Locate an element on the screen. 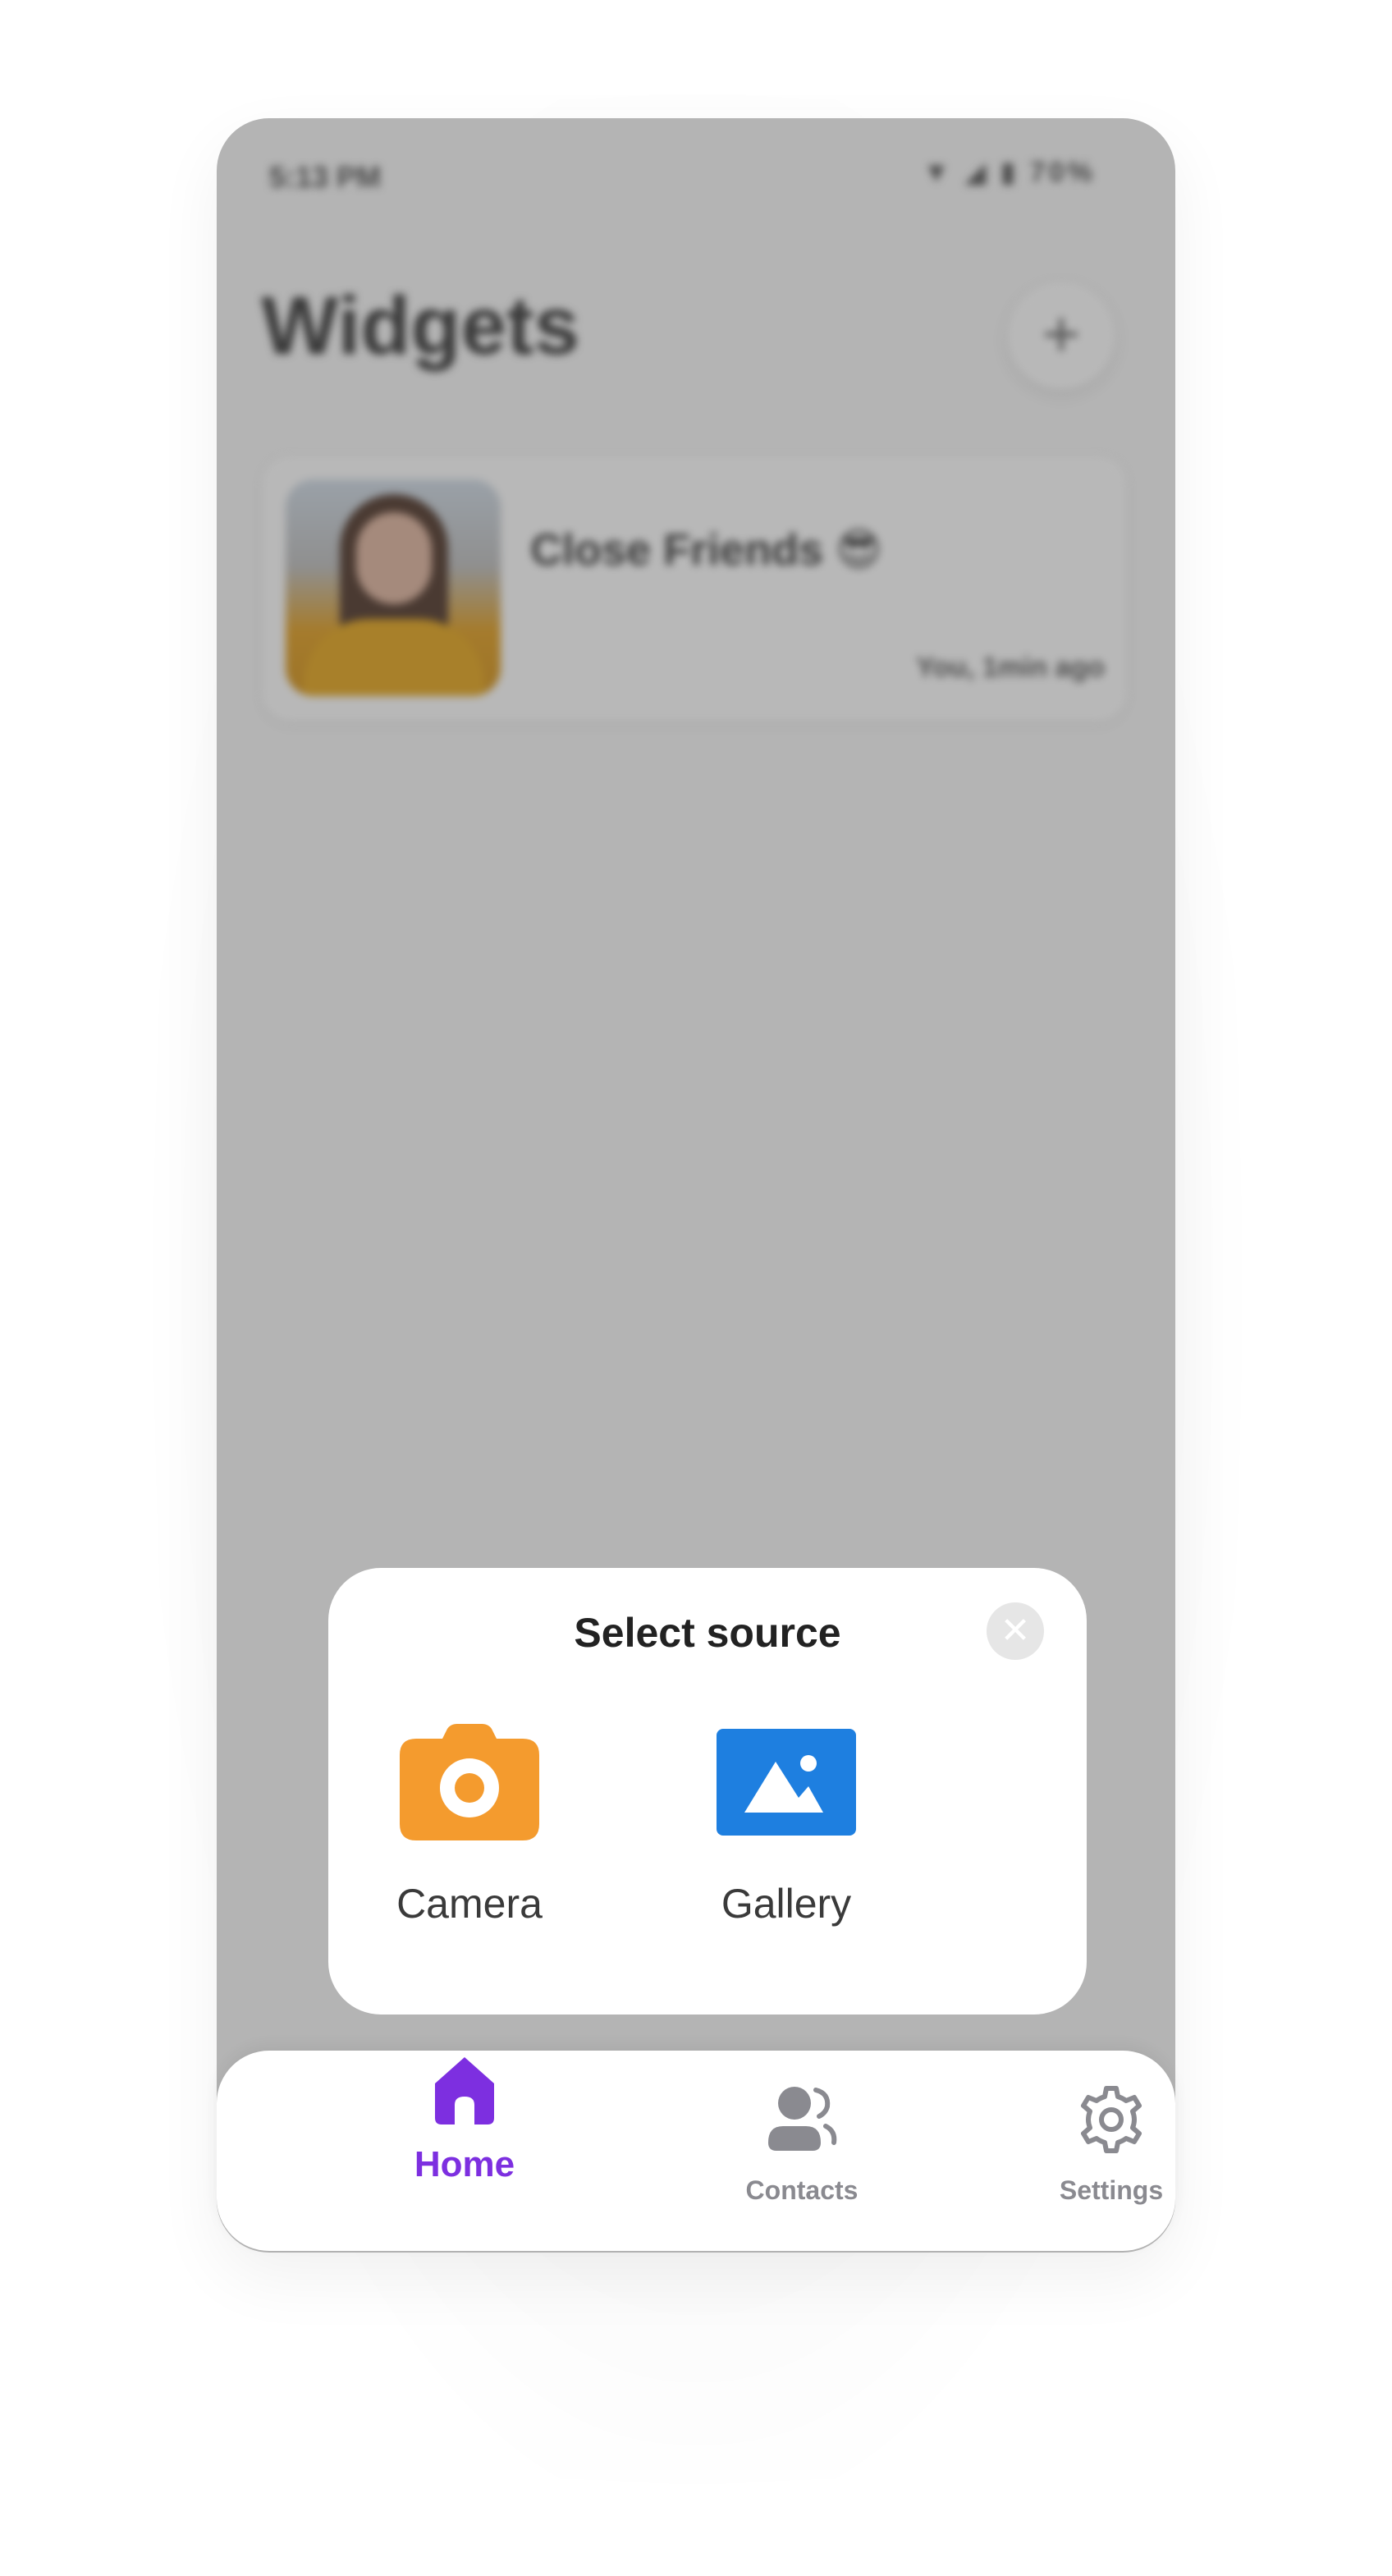 The height and width of the screenshot is (2576, 1392). camera-icon is located at coordinates (470, 1782).